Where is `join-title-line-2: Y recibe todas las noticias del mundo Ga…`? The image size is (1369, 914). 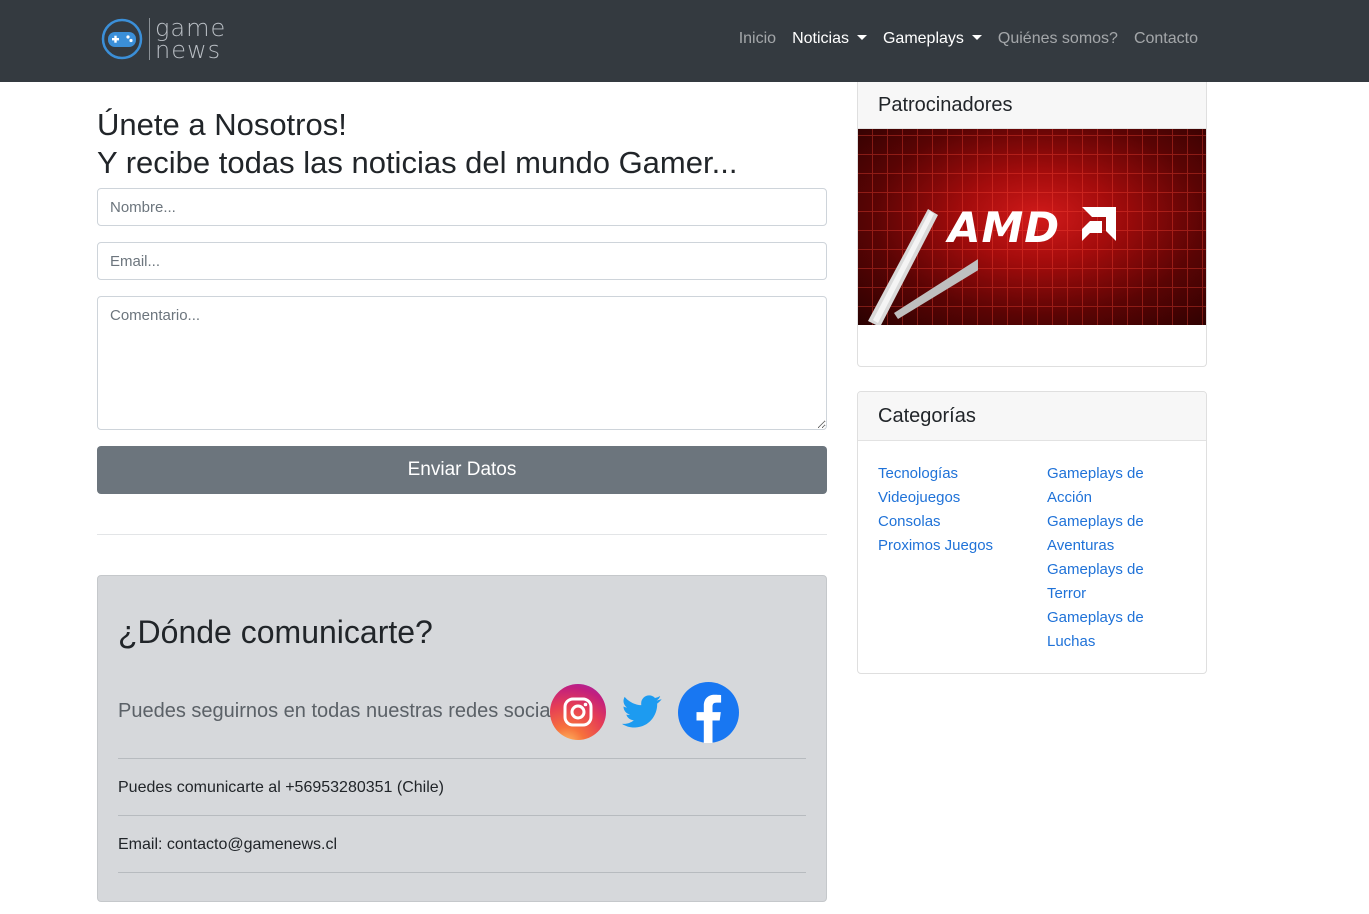 join-title-line-2: Y recibe todas las noticias del mundo Ga… is located at coordinates (417, 162).